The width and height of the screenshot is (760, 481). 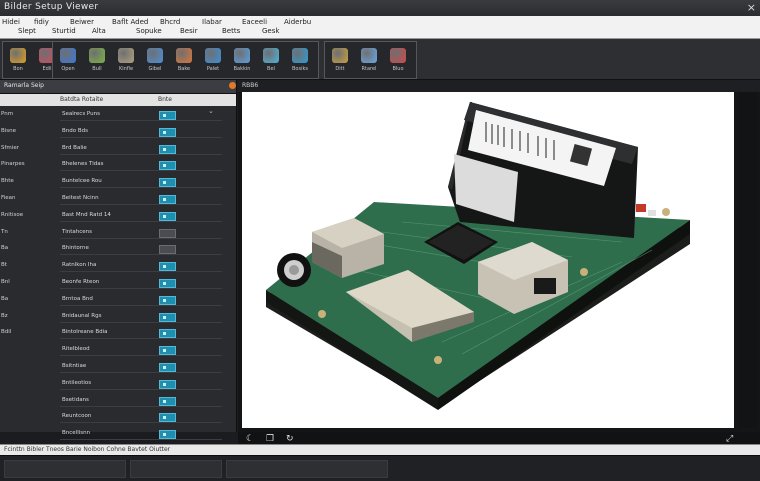 I want to click on toolbar-button: Ditt, so click(x=340, y=61).